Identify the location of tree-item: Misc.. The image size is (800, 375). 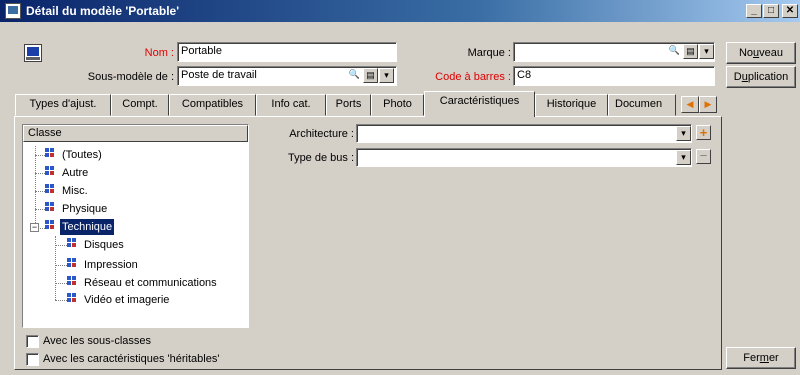
(67, 192).